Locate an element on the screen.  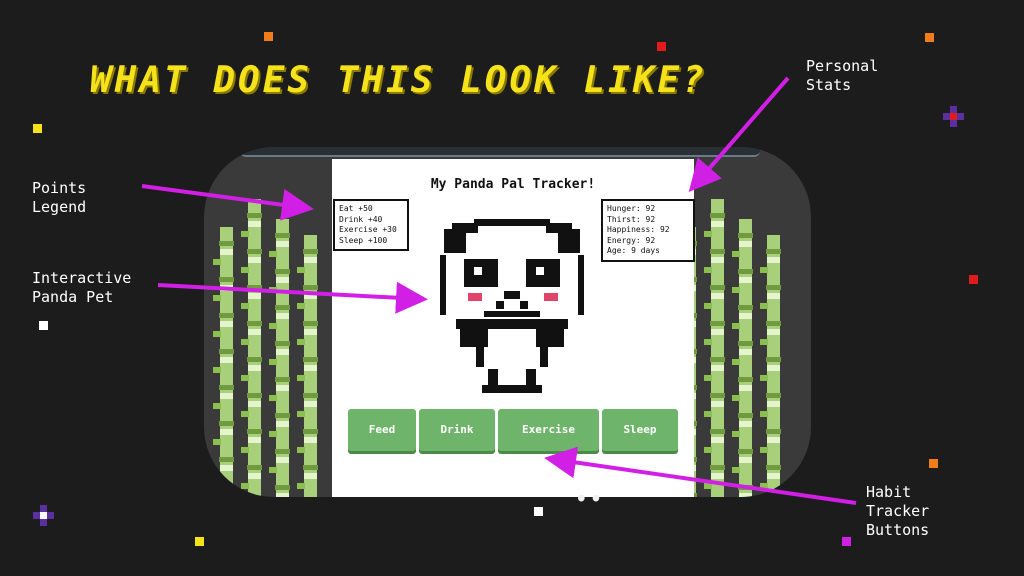
arrow-to-stats is located at coordinates (739, 134).